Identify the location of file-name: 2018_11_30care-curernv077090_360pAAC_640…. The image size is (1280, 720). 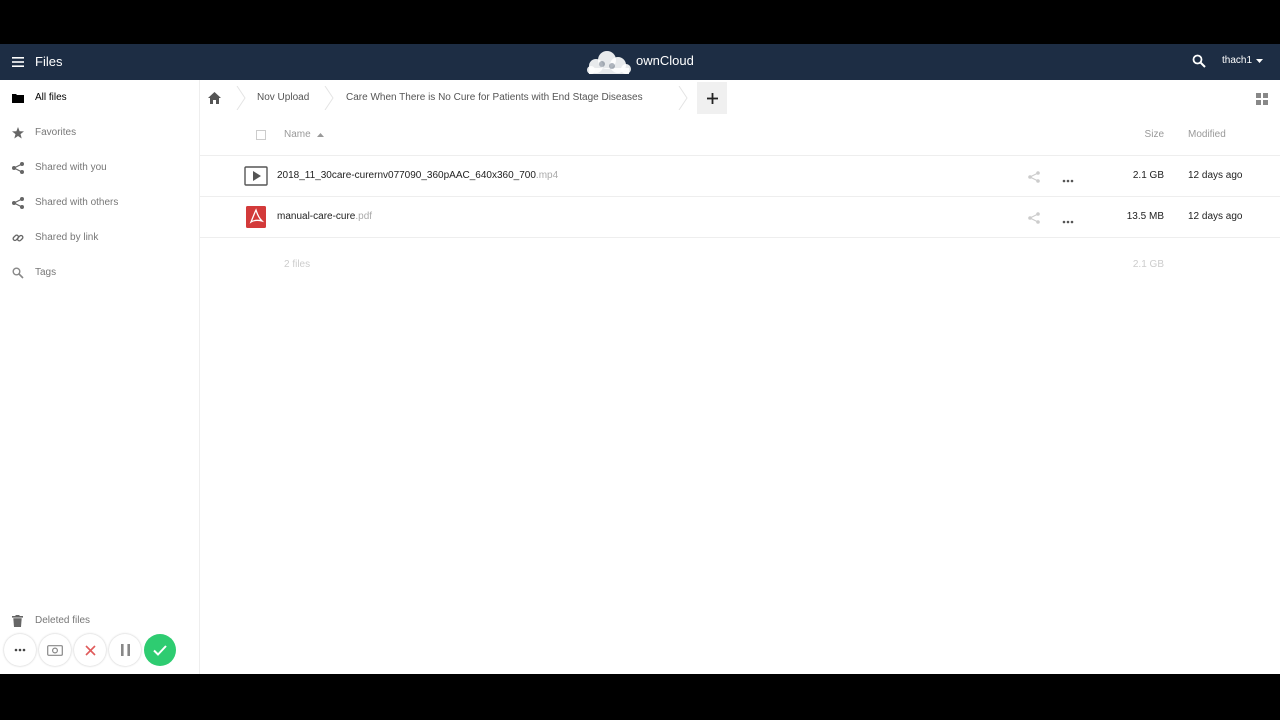
(417, 175).